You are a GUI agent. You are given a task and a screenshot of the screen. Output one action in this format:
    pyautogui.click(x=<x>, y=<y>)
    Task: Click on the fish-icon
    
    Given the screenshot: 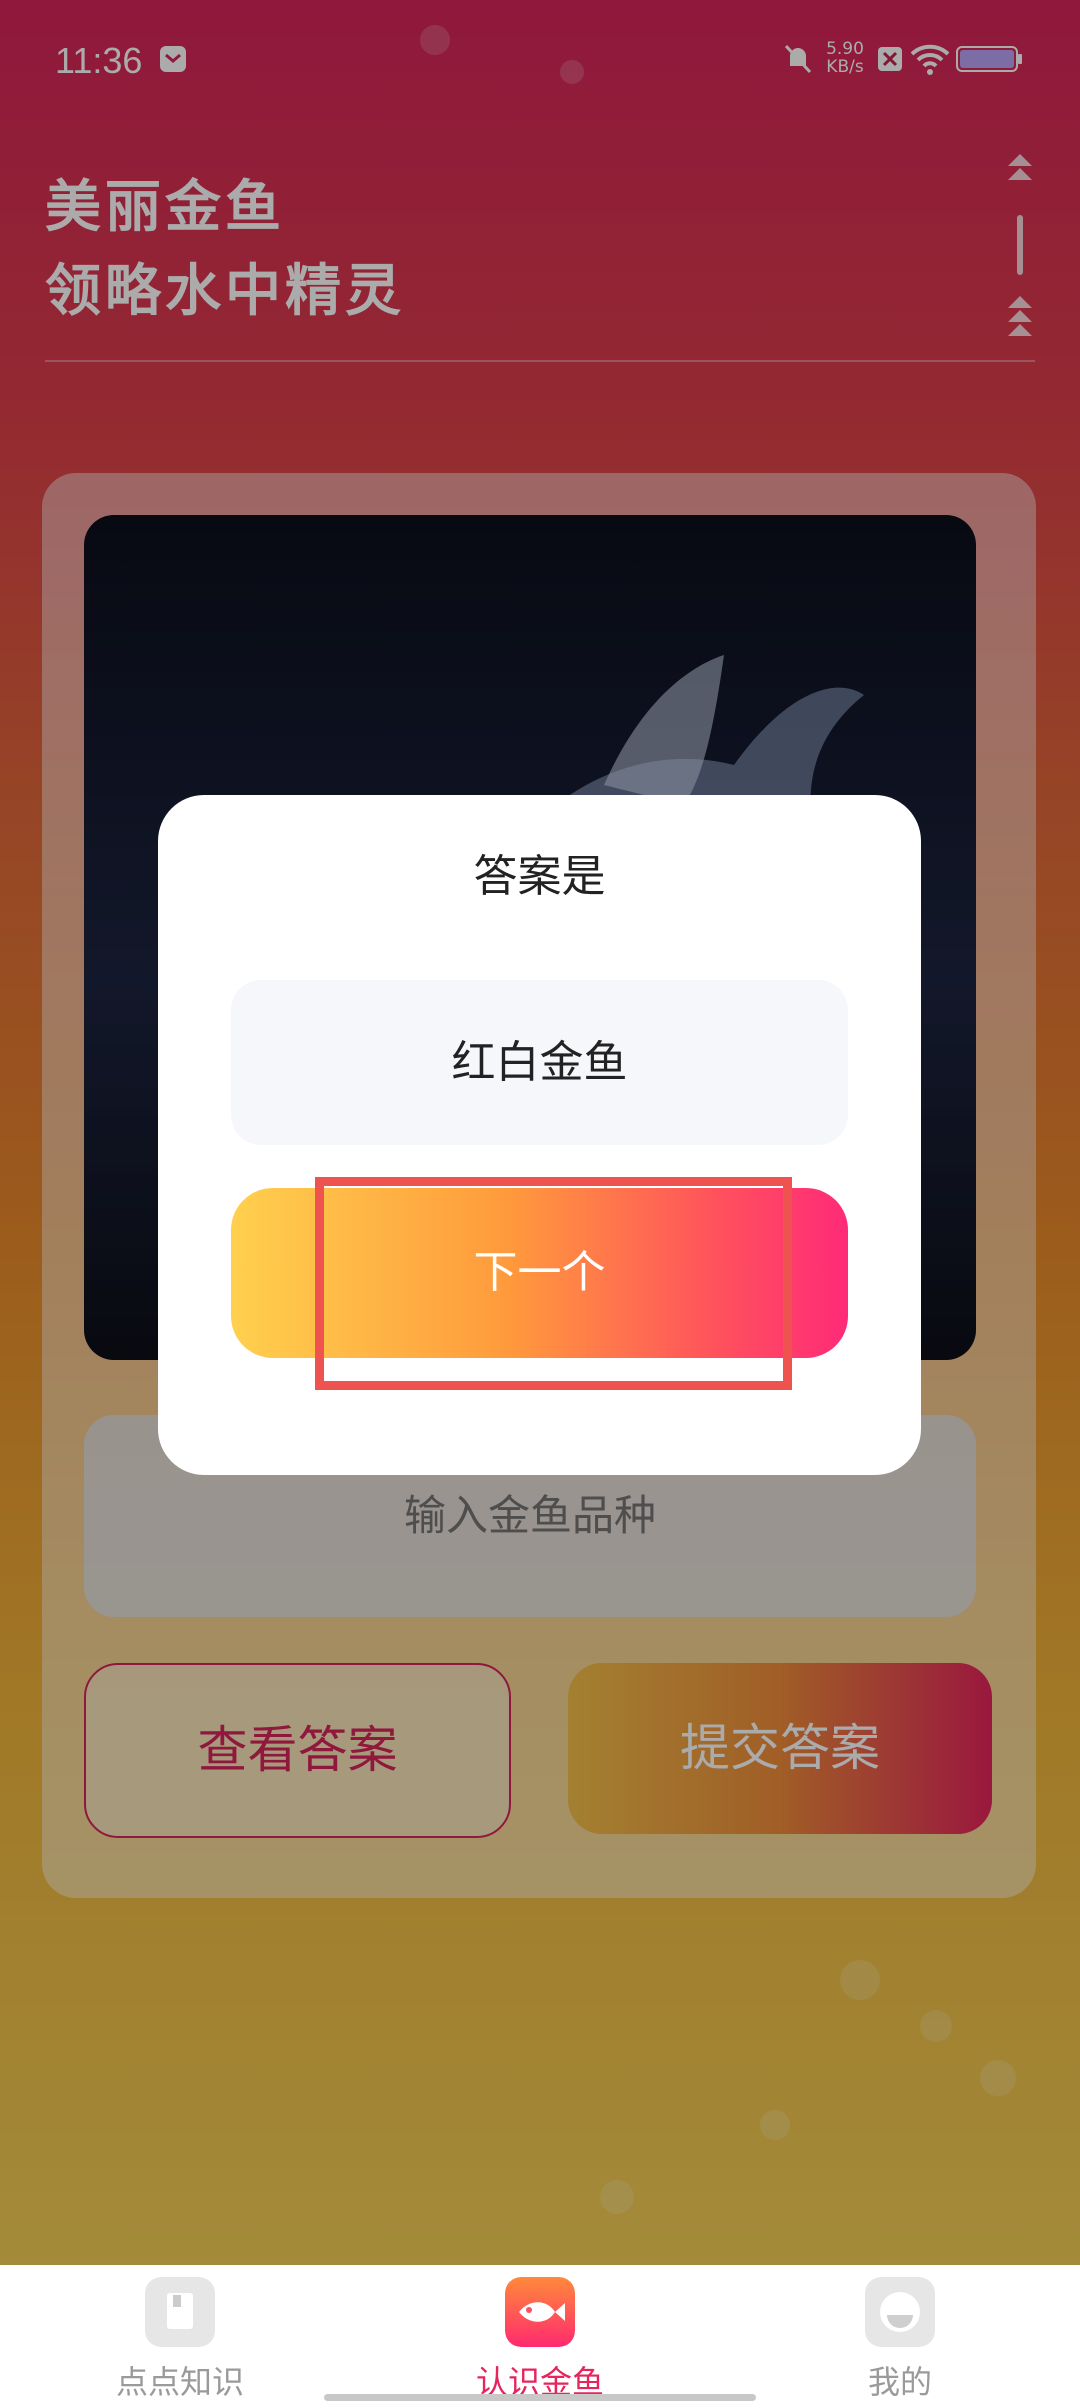 What is the action you would take?
    pyautogui.click(x=540, y=2312)
    